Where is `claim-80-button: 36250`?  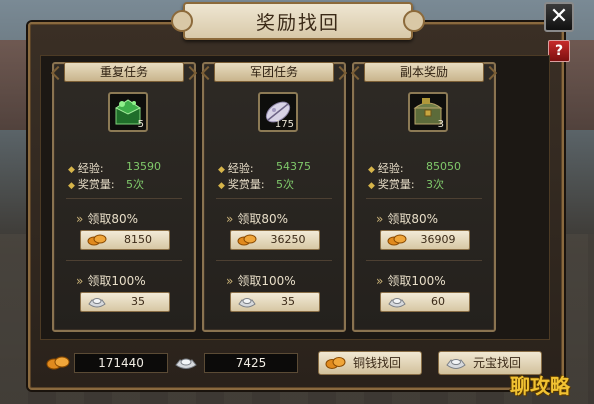 claim-80-button: 36250 is located at coordinates (275, 240).